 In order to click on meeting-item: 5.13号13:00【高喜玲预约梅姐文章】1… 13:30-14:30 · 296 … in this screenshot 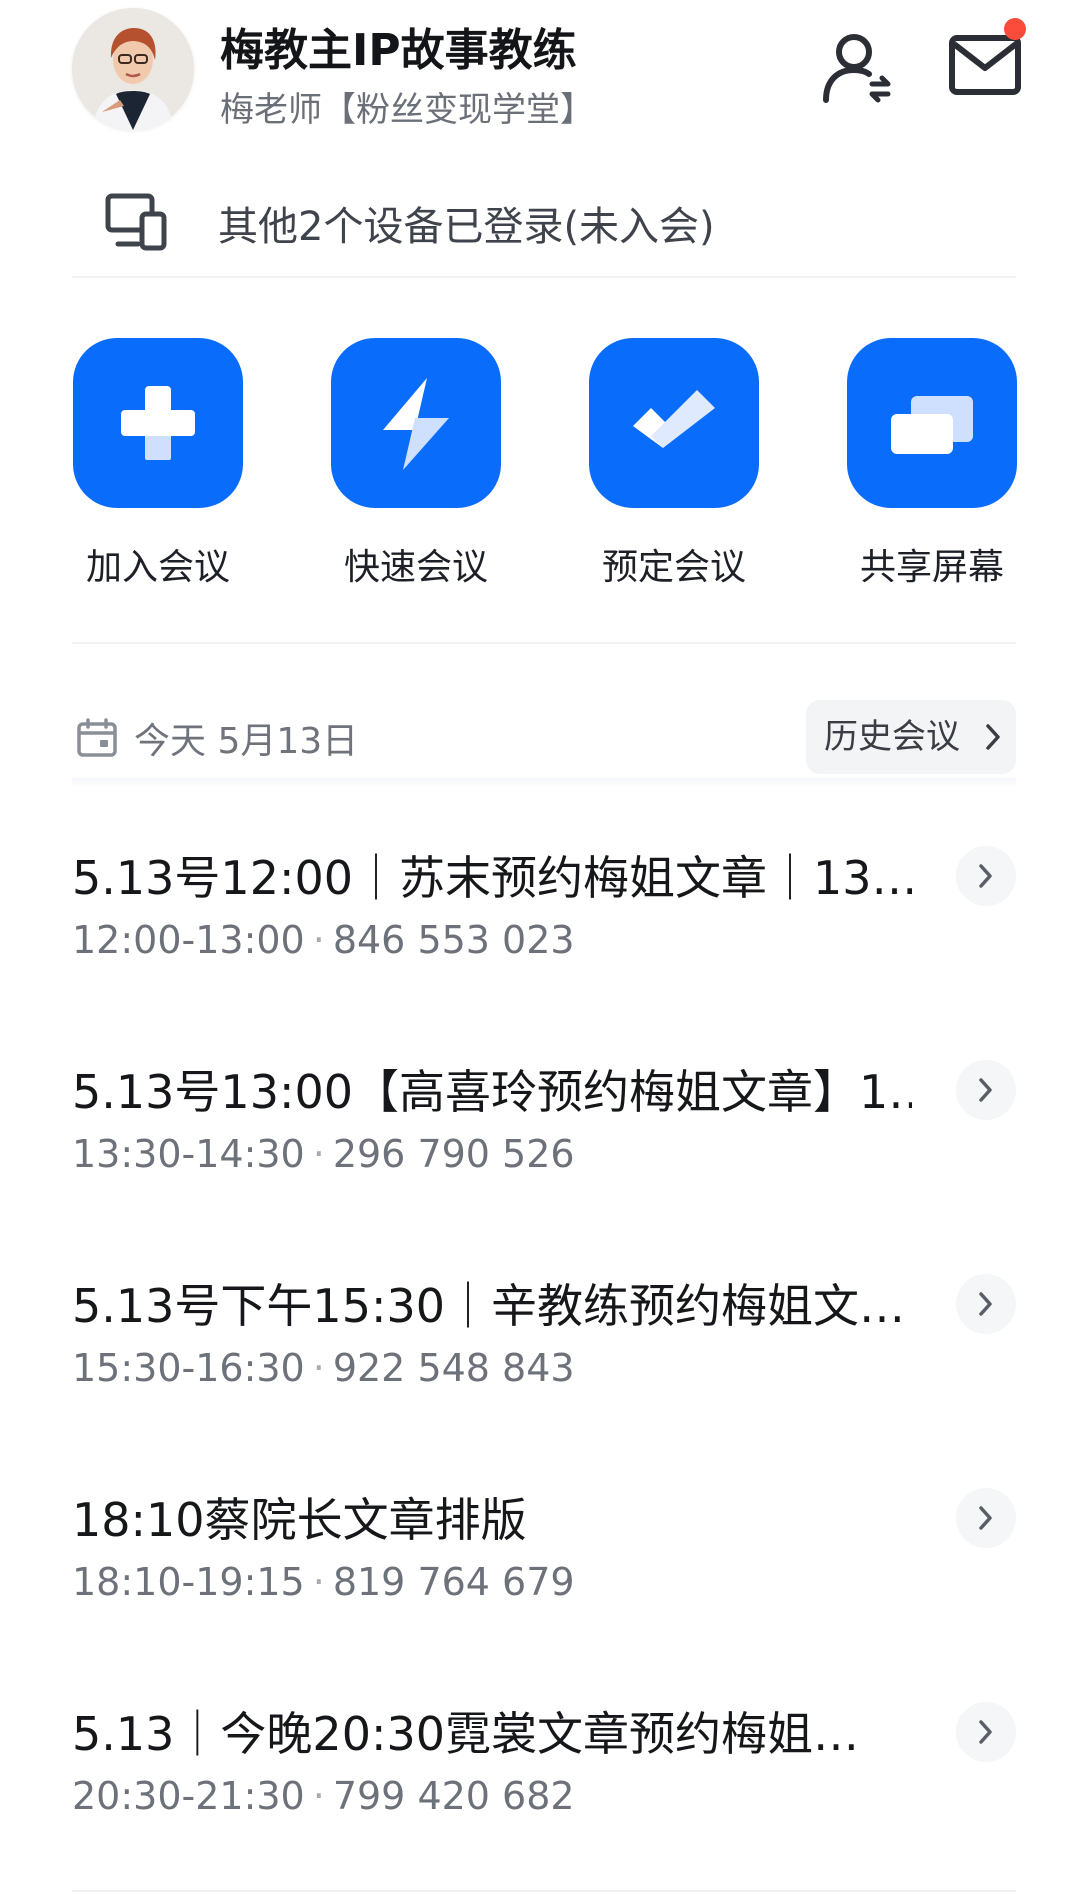, I will do `click(544, 1141)`.